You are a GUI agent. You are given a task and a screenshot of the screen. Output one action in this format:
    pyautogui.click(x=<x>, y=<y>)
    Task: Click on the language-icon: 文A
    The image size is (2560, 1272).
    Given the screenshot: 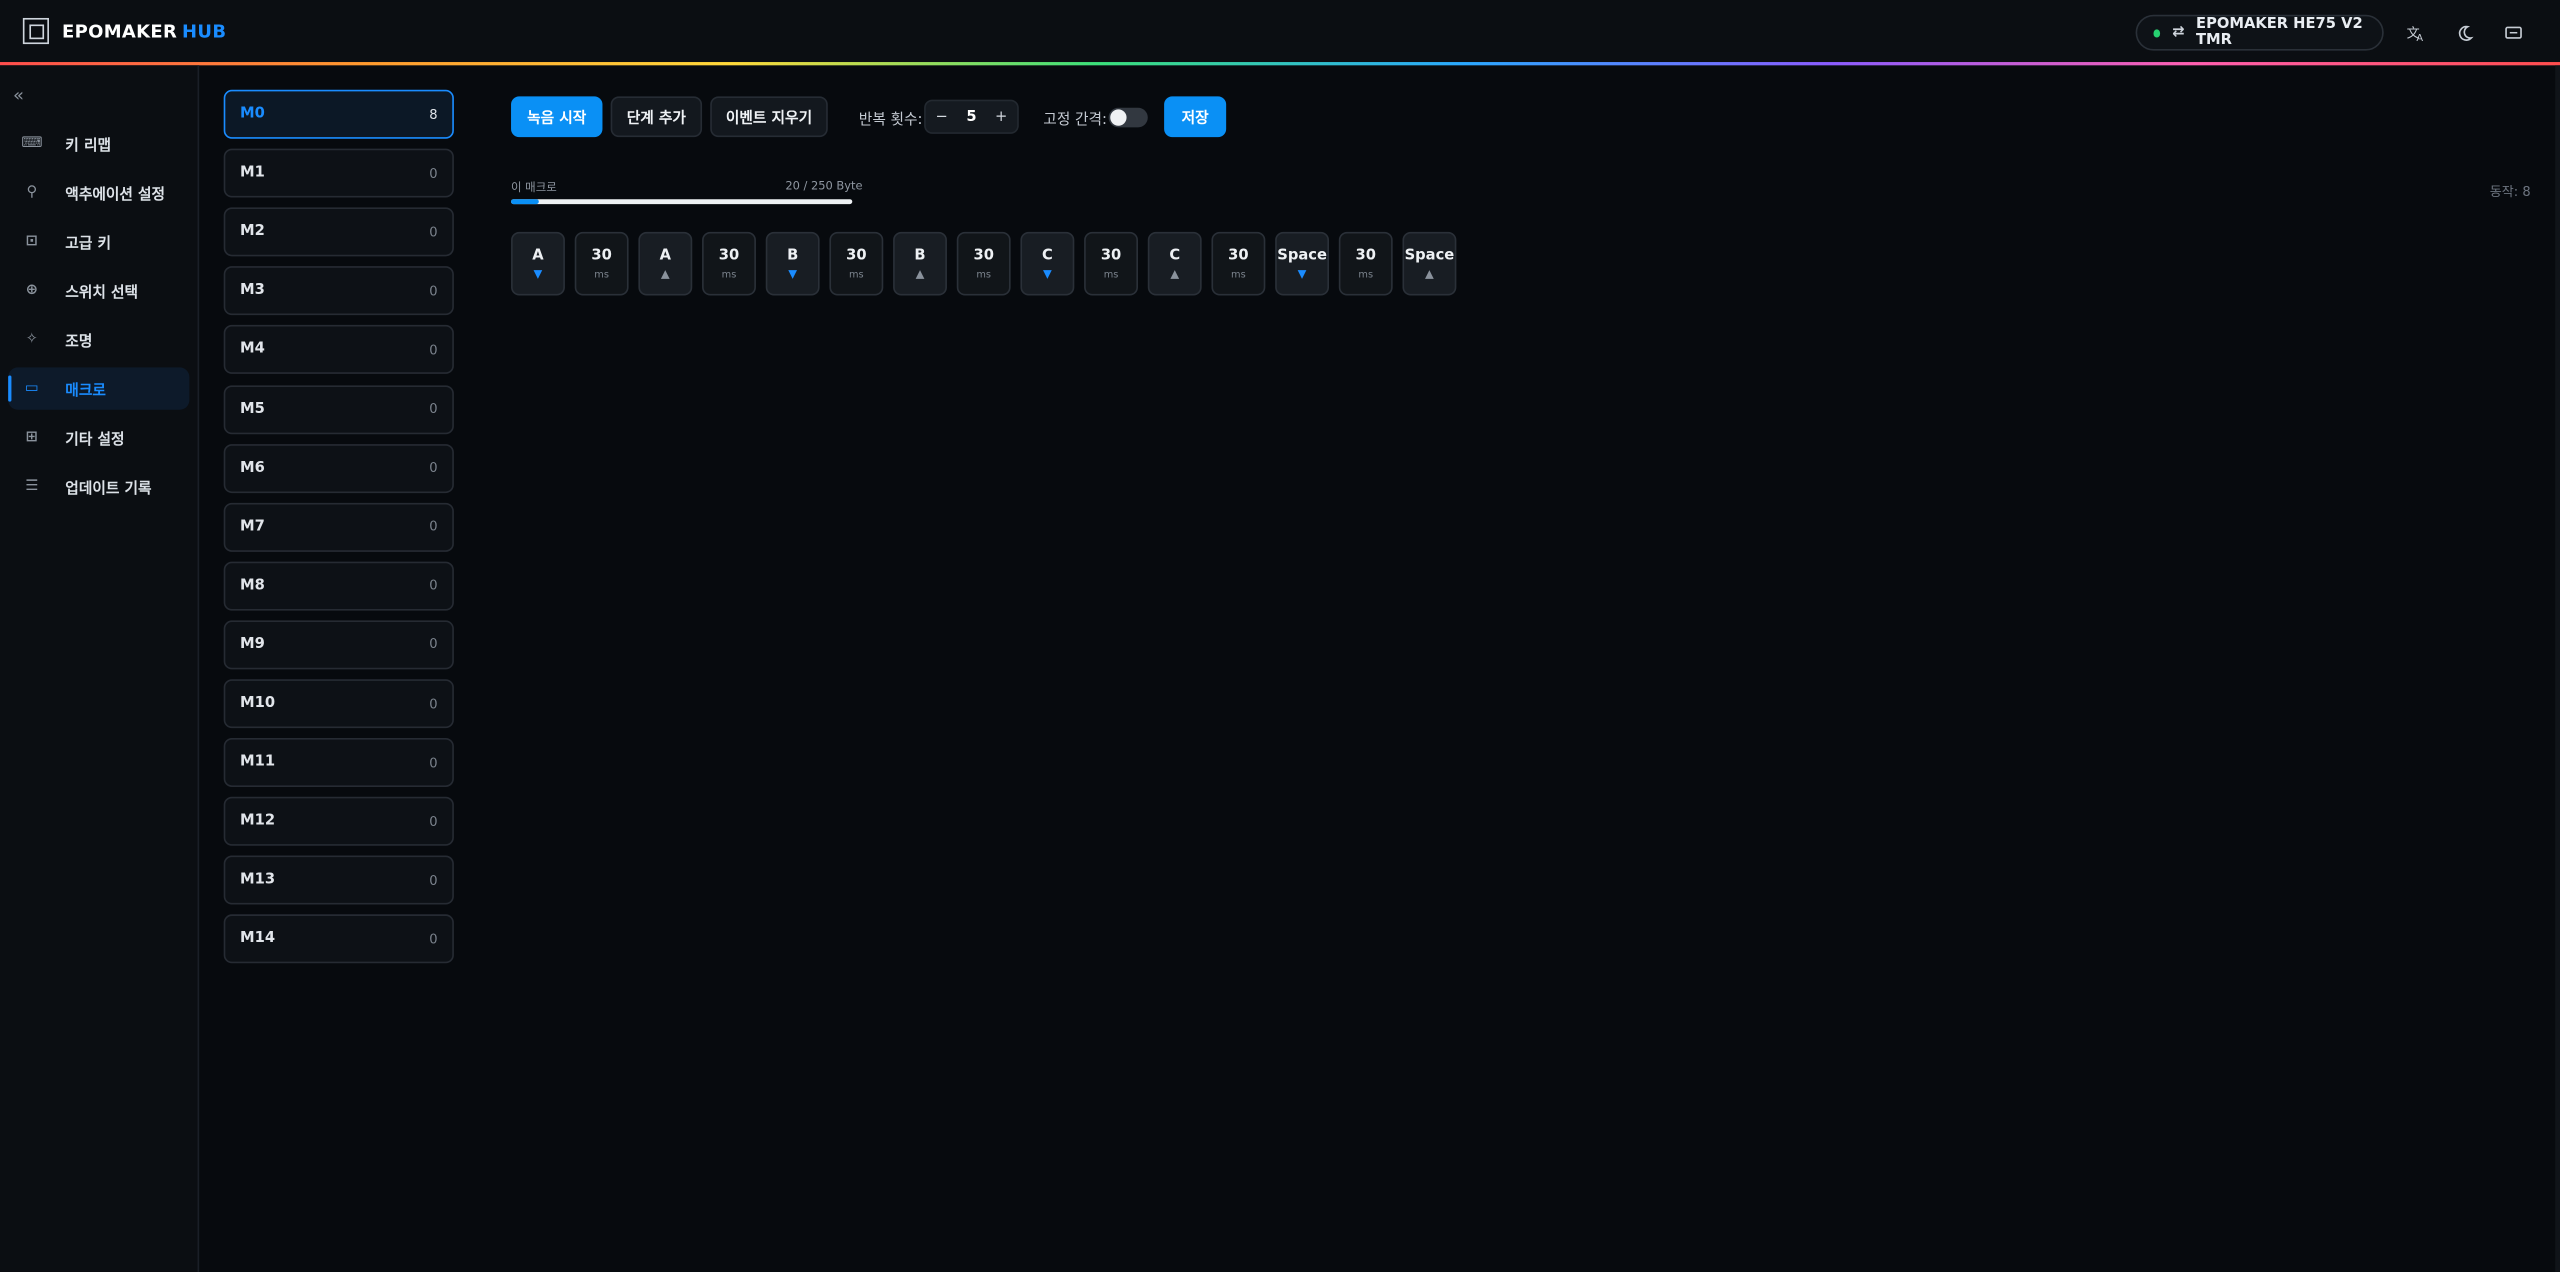 What is the action you would take?
    pyautogui.click(x=2416, y=33)
    